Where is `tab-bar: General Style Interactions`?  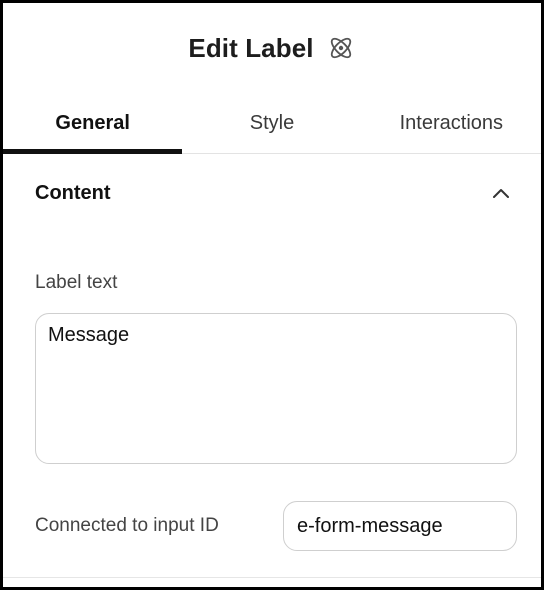
tab-bar: General Style Interactions is located at coordinates (272, 123).